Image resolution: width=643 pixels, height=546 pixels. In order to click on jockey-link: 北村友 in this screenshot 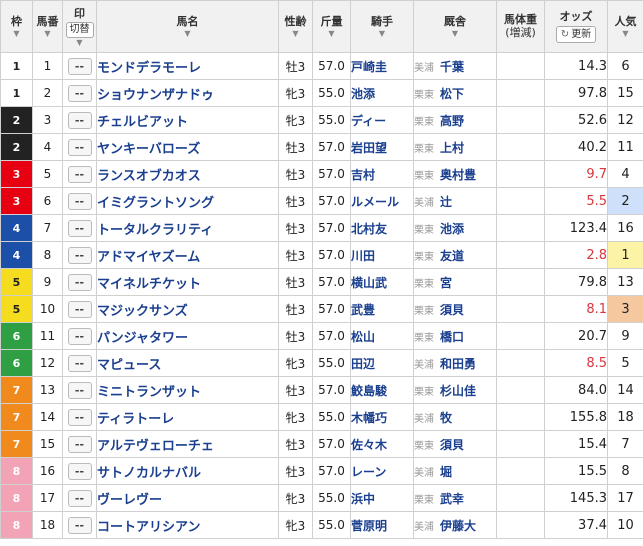, I will do `click(382, 228)`.